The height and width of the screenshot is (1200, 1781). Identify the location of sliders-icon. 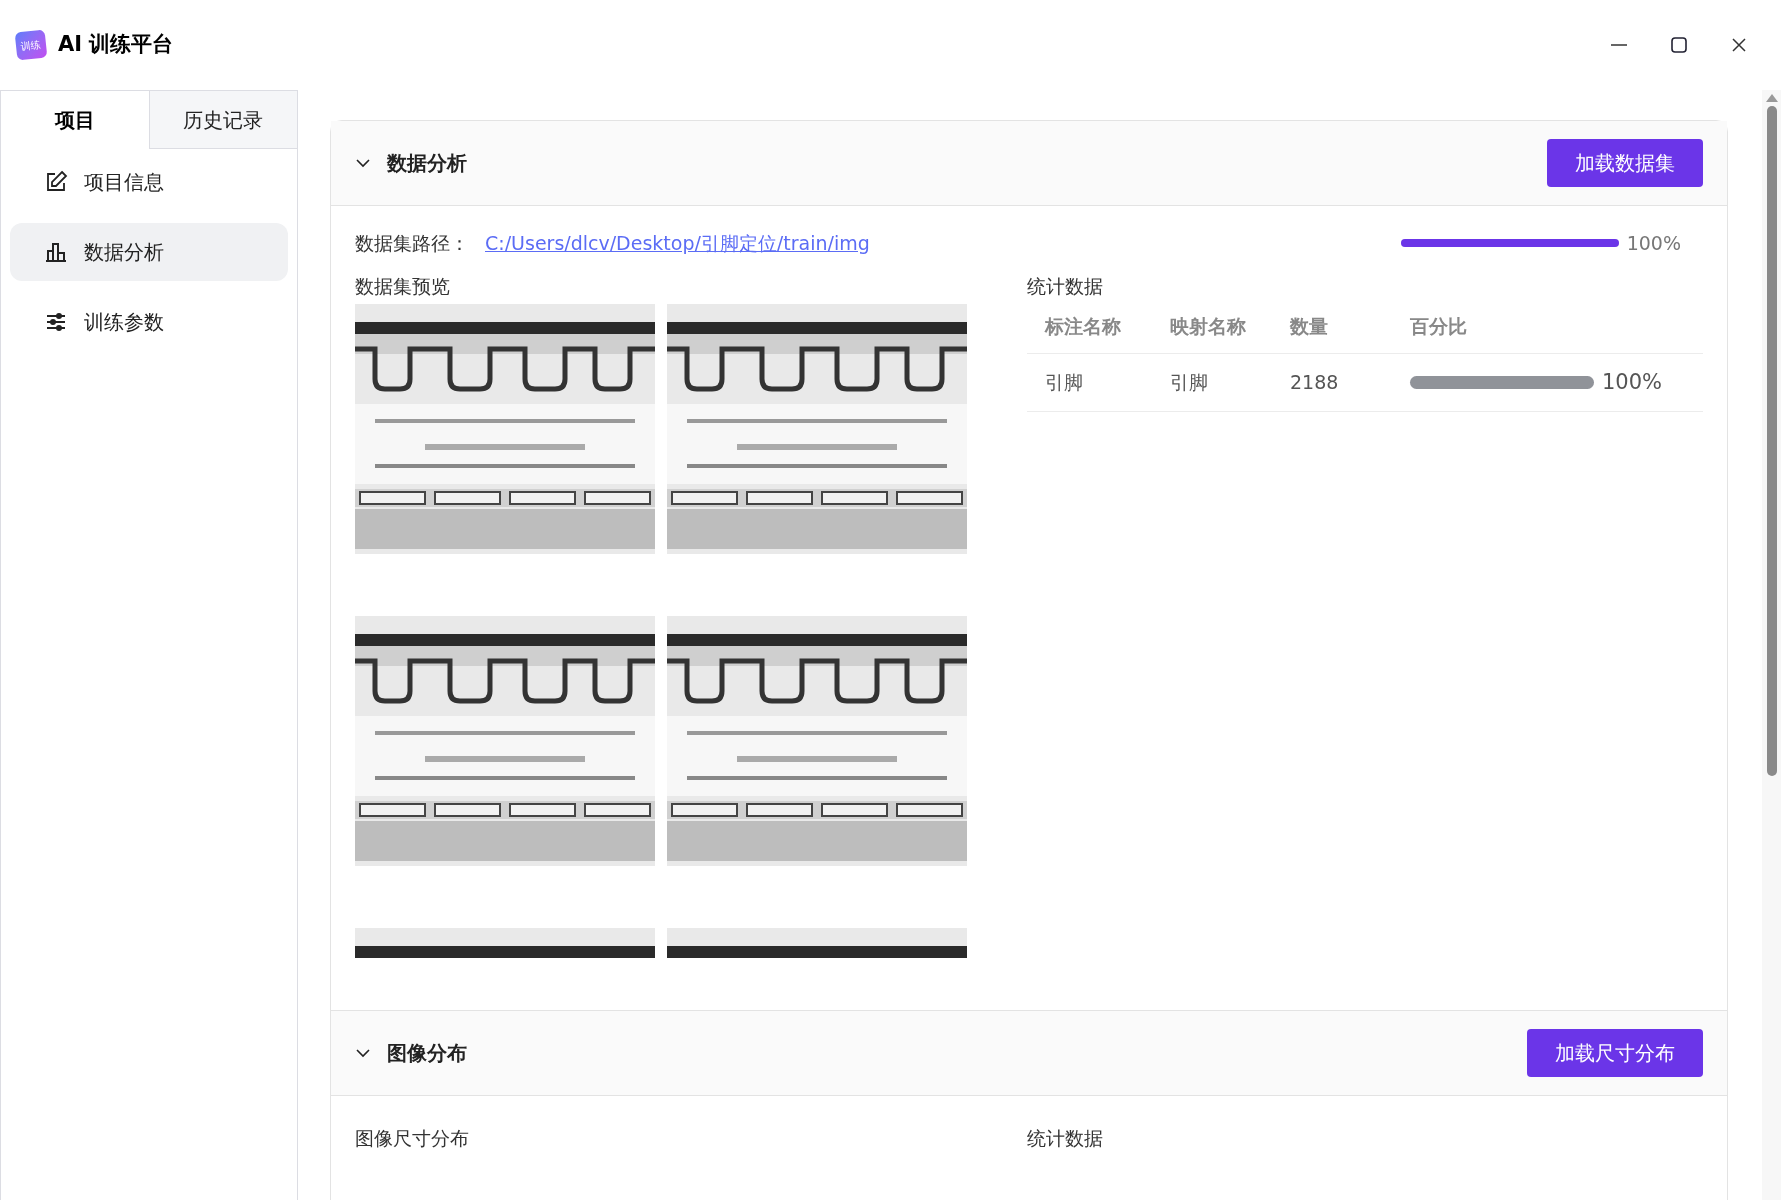
(56, 322).